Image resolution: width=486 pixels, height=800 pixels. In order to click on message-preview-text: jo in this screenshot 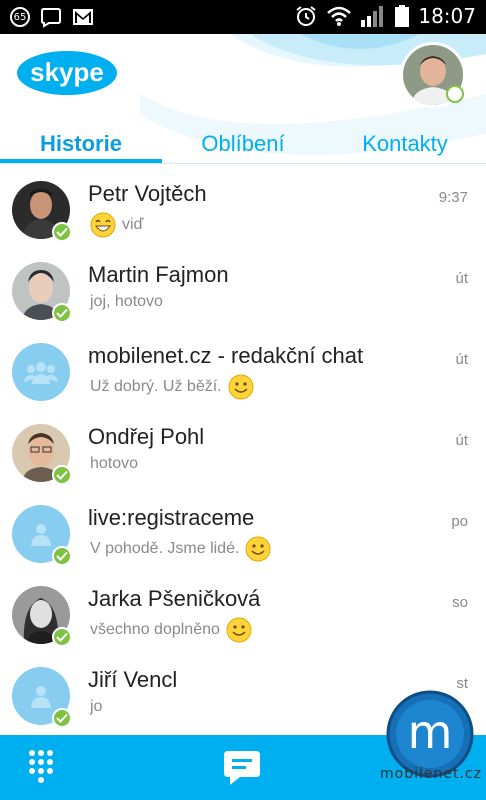, I will do `click(96, 706)`.